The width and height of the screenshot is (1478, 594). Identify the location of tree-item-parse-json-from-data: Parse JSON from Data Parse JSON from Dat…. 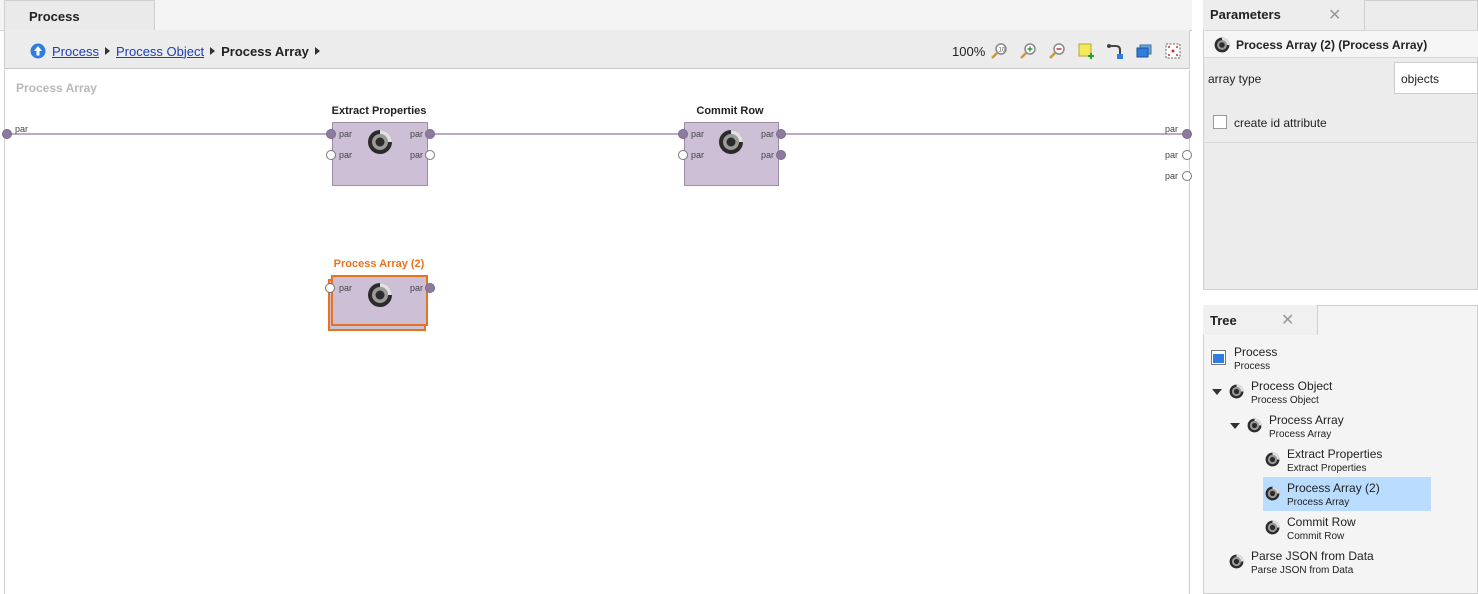
(1328, 564).